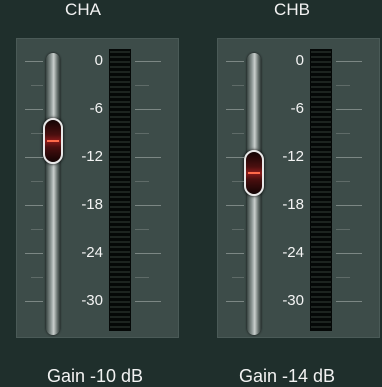 This screenshot has width=382, height=387. I want to click on fader-track, so click(53, 194).